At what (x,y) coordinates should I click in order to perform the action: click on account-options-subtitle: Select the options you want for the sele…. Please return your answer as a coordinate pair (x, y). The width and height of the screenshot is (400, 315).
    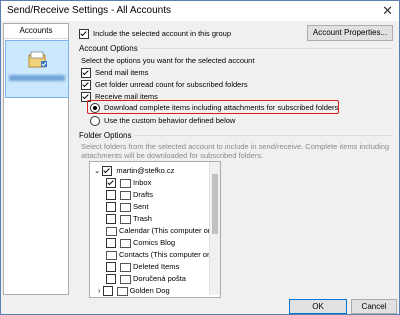
    Looking at the image, I should click on (168, 60).